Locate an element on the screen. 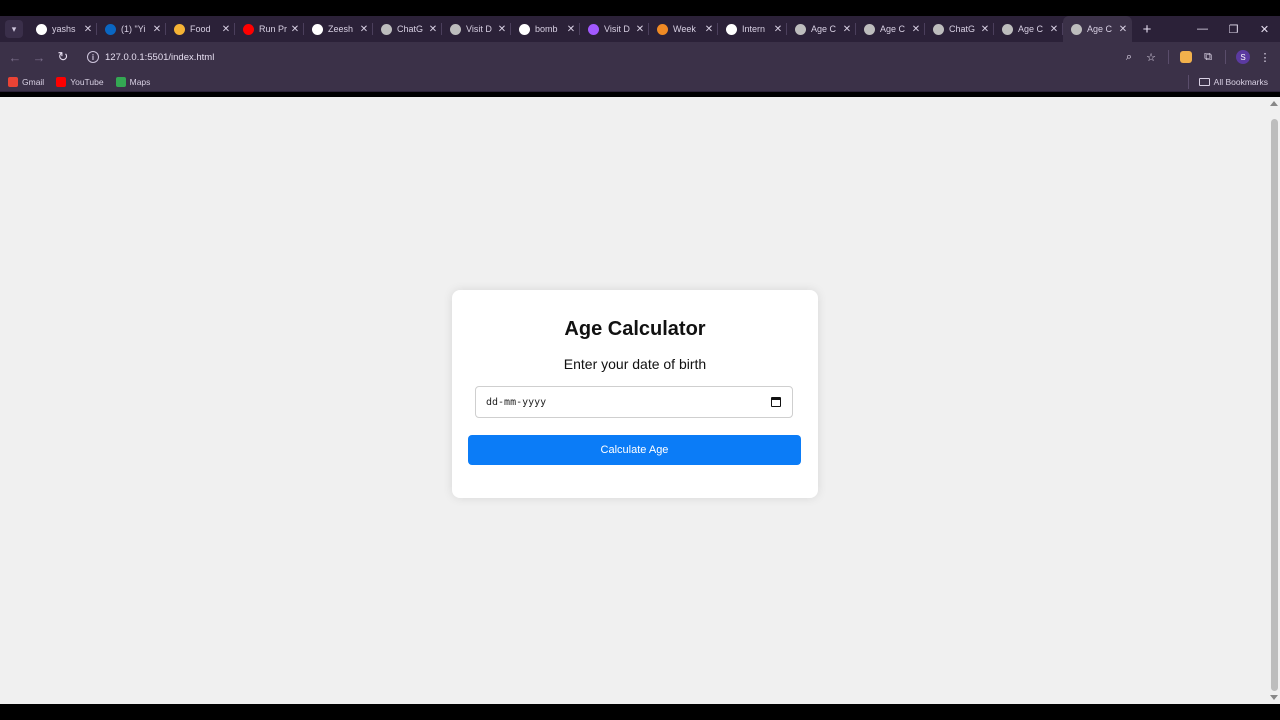  close-window-icon: ✕ is located at coordinates (1264, 29).